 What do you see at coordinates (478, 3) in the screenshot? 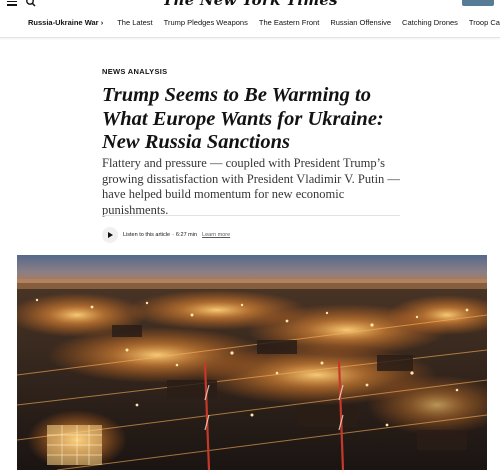
I see `account-button` at bounding box center [478, 3].